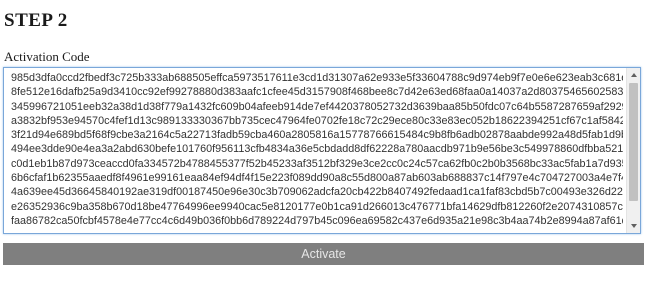  What do you see at coordinates (633, 142) in the screenshot?
I see `scroll-thumb` at bounding box center [633, 142].